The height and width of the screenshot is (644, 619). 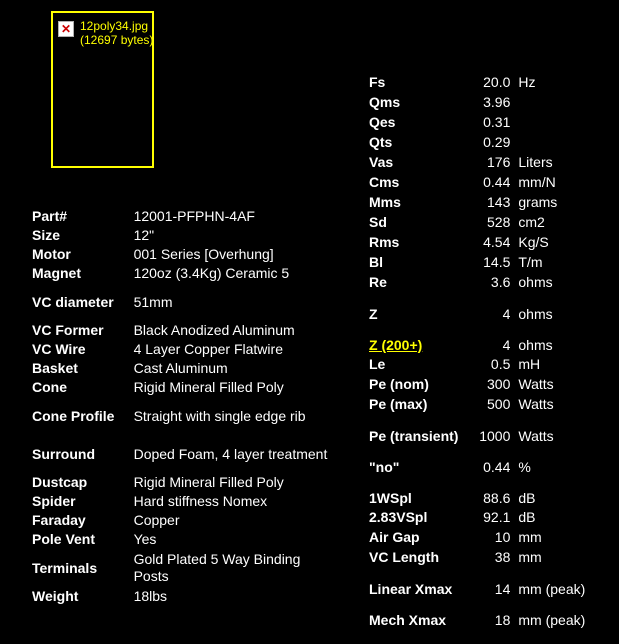 I want to click on spec-row: Surround Doped Foam, 4 layer treatment, so click(x=182, y=454).